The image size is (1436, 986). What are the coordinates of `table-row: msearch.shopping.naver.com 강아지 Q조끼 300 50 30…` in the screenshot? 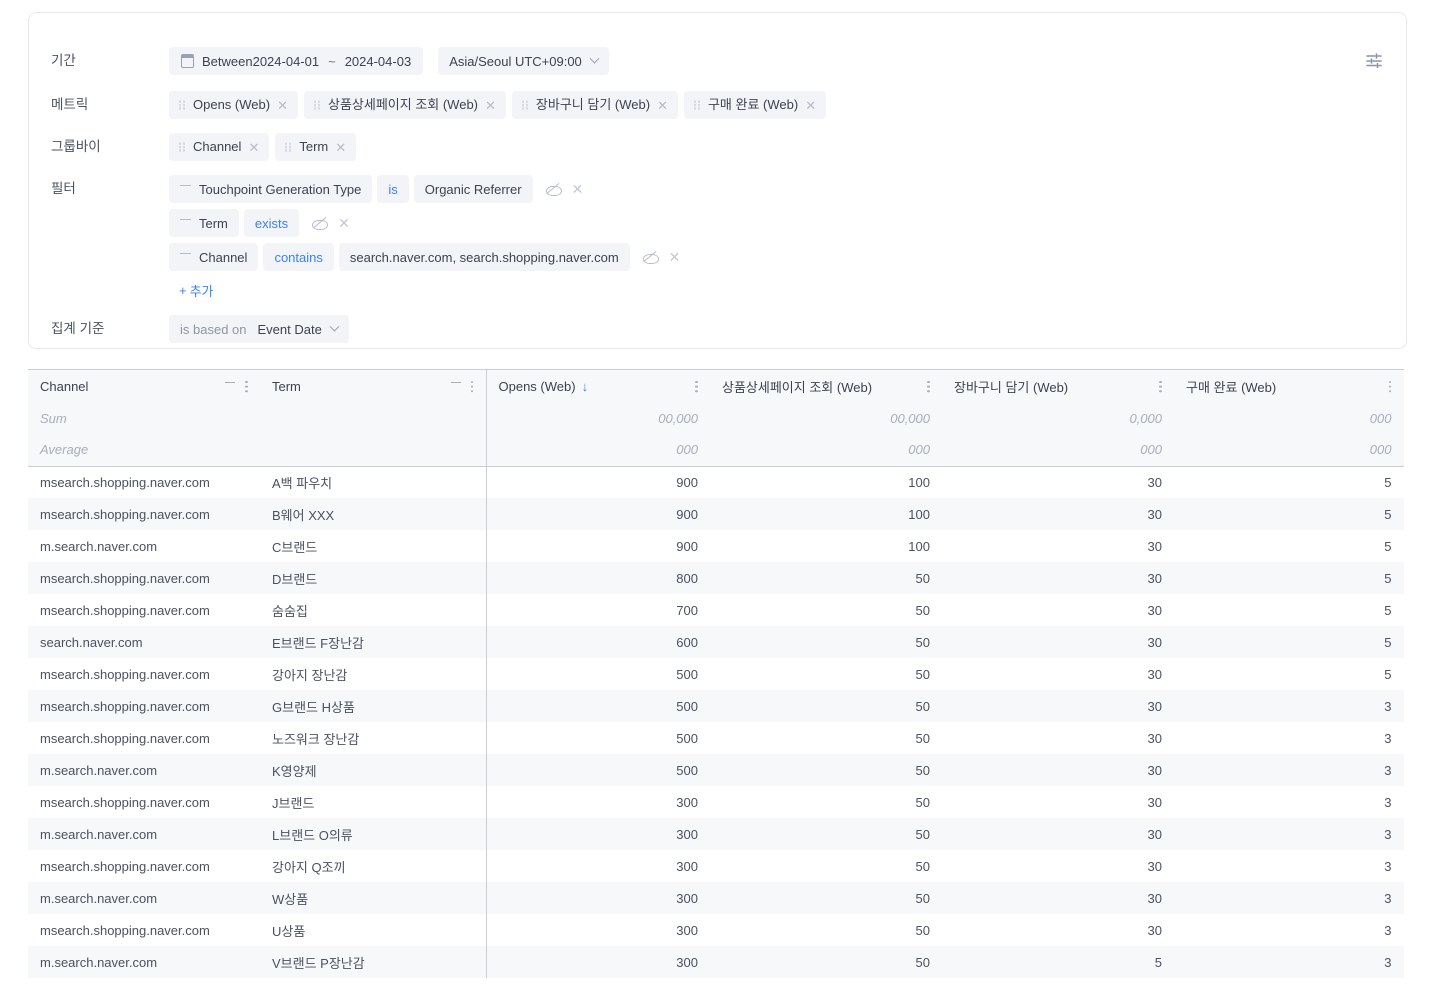 It's located at (716, 866).